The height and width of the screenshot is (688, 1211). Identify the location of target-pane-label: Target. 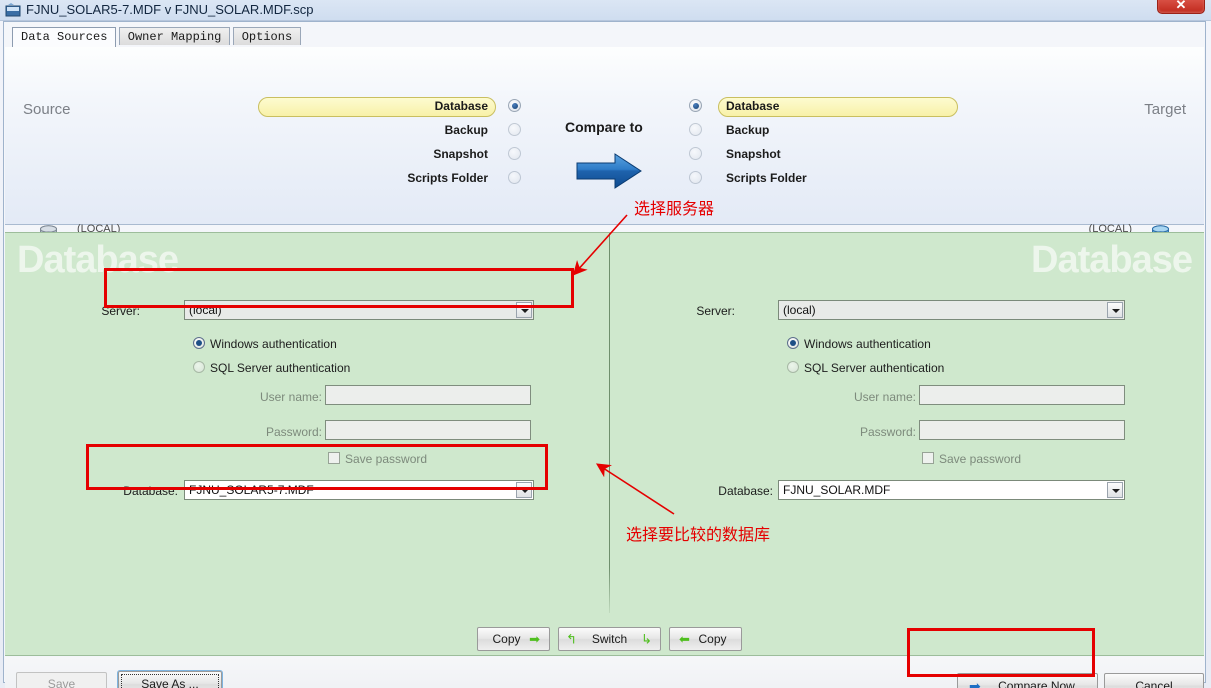
(1165, 109).